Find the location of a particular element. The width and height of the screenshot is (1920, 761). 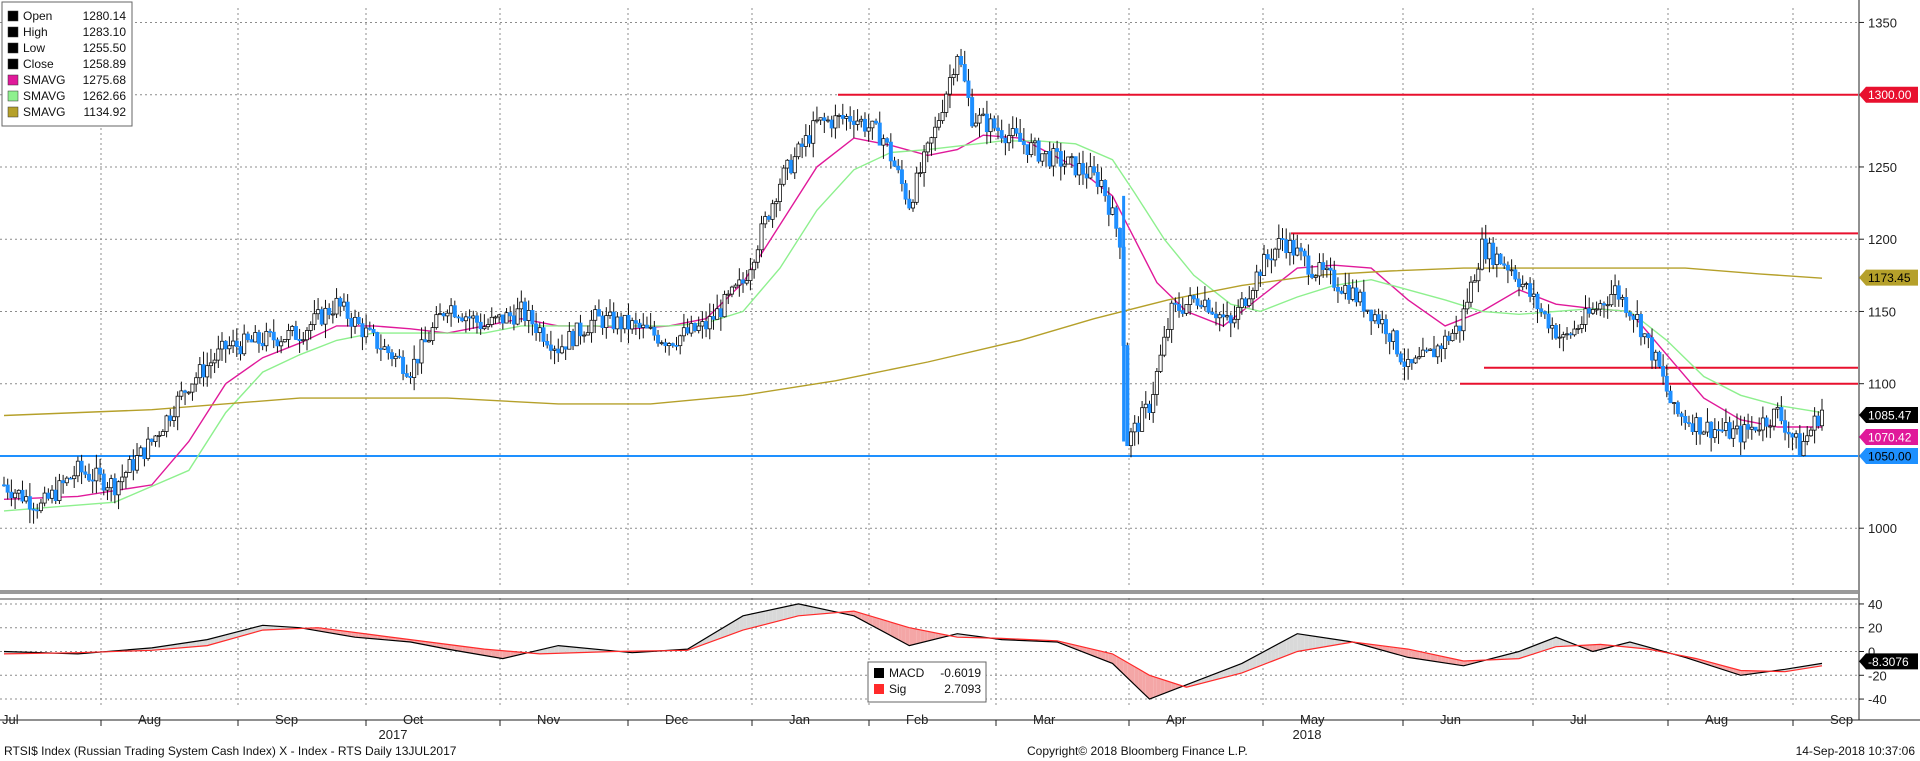

value-tag: 1050.00 is located at coordinates (1888, 455).